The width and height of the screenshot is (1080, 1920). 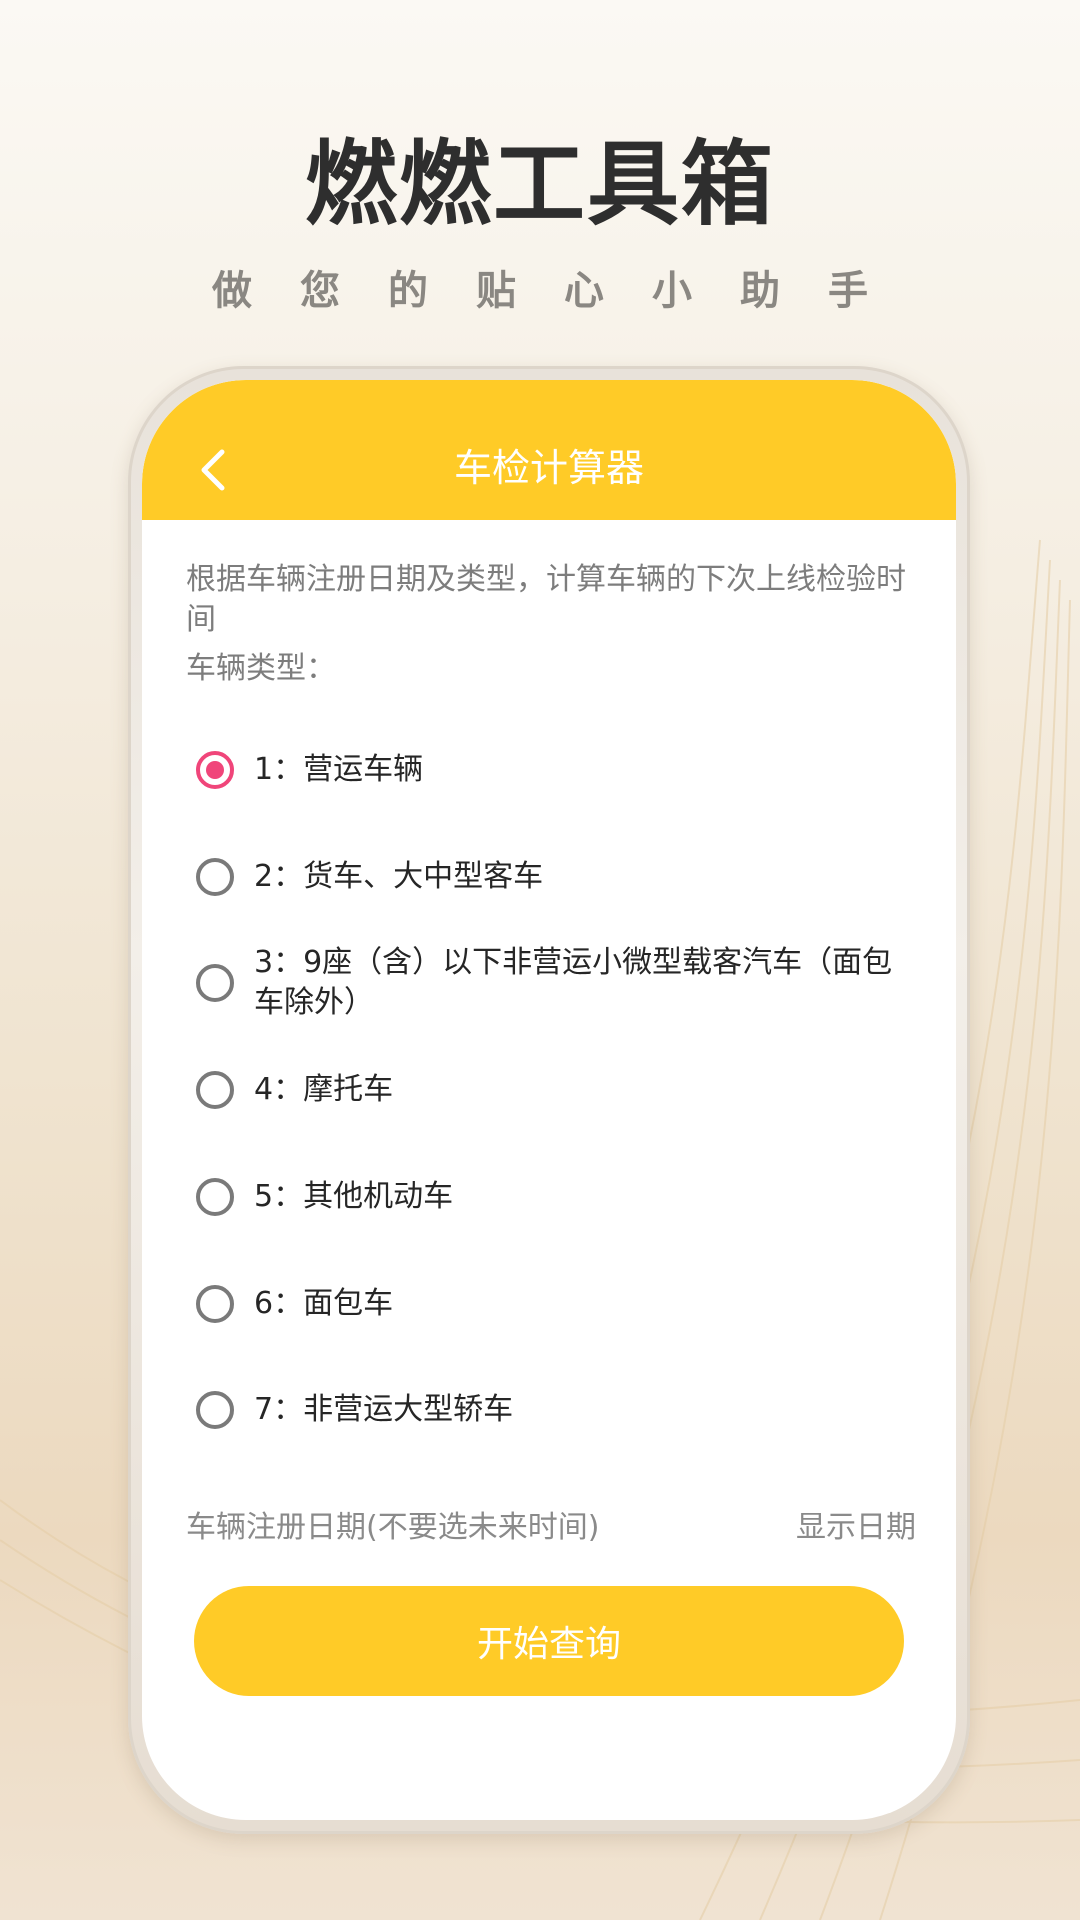 What do you see at coordinates (215, 770) in the screenshot?
I see `radio-checked-icon` at bounding box center [215, 770].